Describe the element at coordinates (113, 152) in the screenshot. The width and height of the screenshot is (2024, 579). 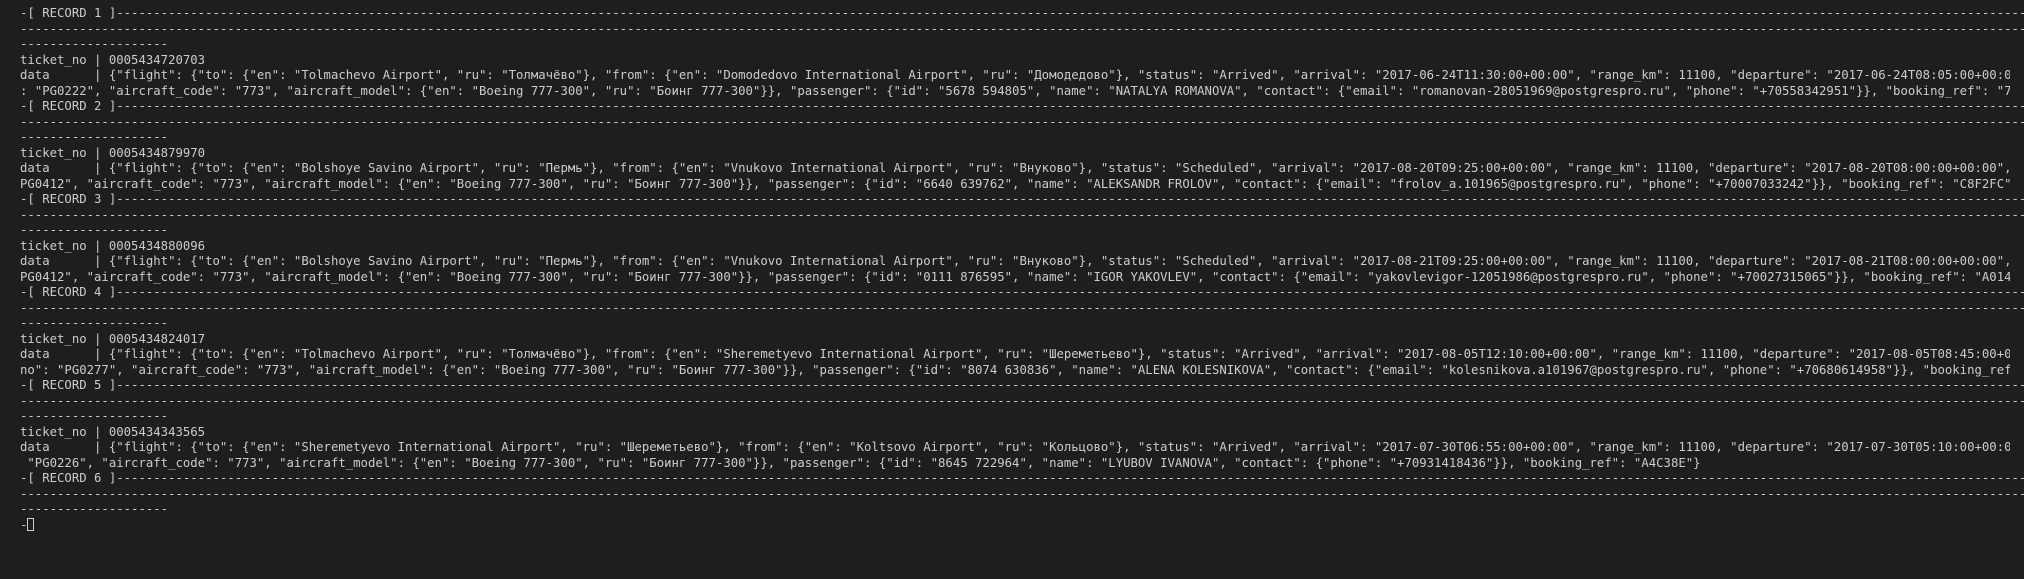
I see `ticket-no-row: ticket_no | 0005434879970` at that location.